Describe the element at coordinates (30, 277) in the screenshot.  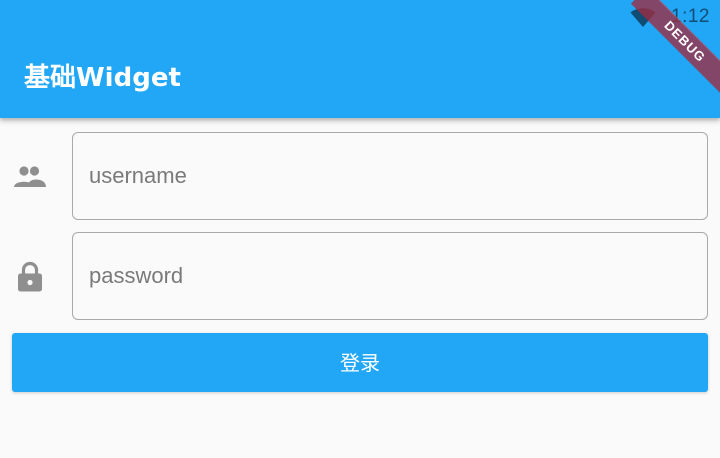
I see `lock-icon` at that location.